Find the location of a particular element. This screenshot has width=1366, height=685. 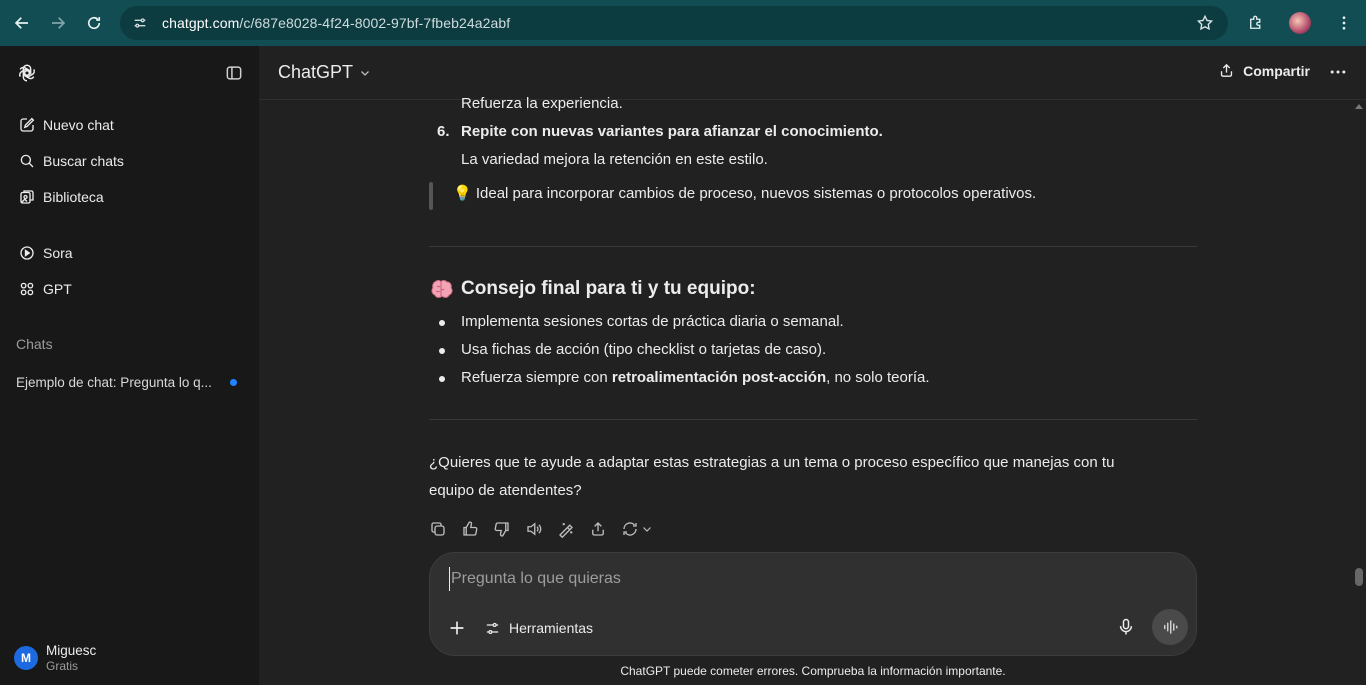

browser-actions is located at coordinates (1298, 23).